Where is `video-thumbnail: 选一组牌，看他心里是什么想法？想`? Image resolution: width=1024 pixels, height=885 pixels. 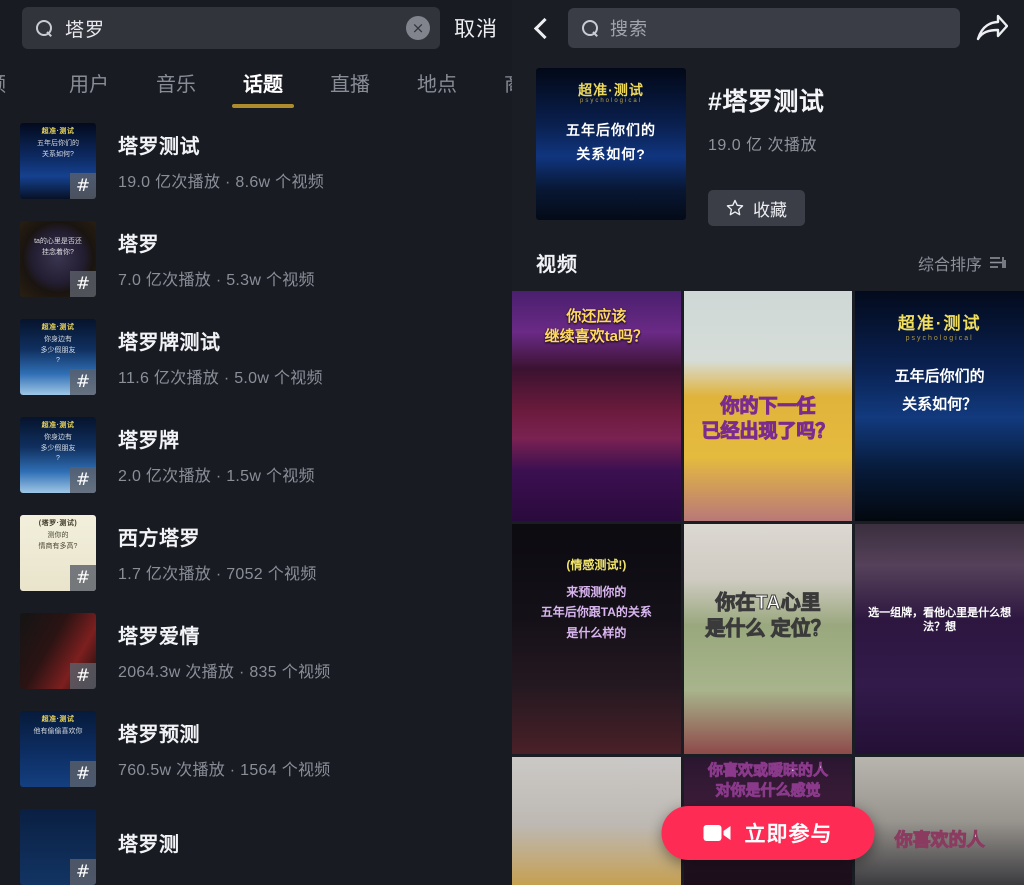 video-thumbnail: 选一组牌，看他心里是什么想法？想 is located at coordinates (939, 639).